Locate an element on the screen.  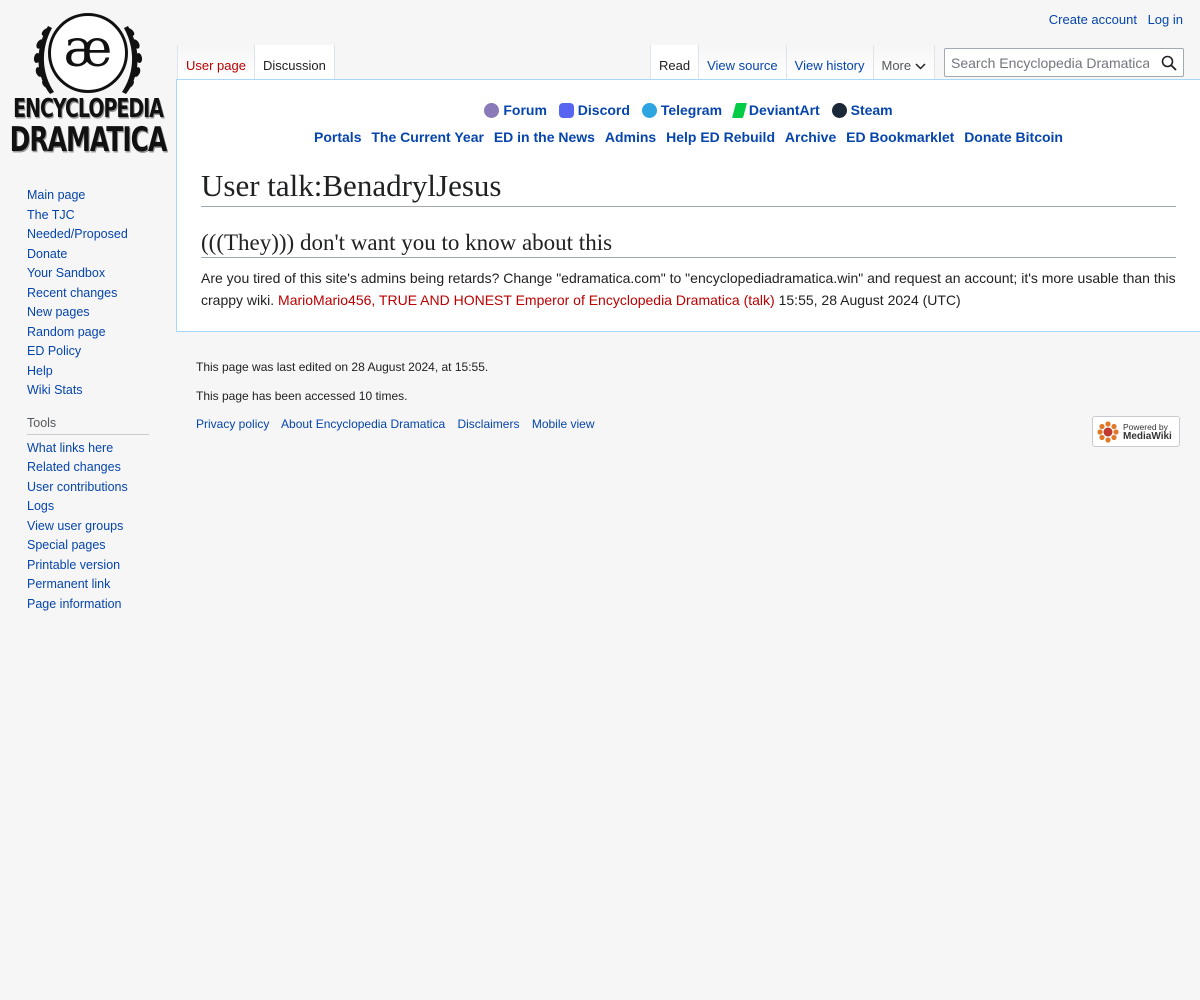
tab-read: Read is located at coordinates (675, 62).